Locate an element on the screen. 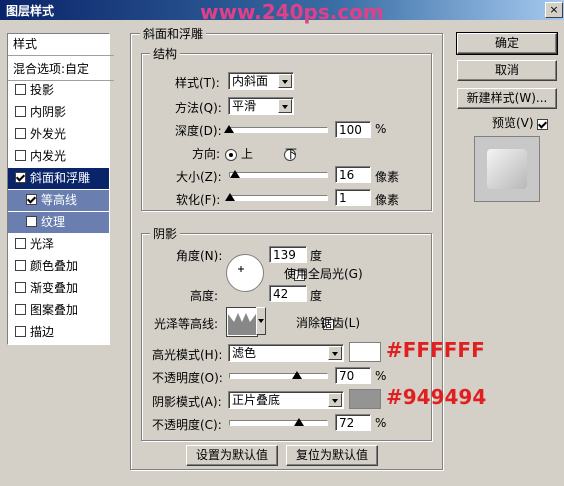 The width and height of the screenshot is (564, 486). style-item-gradient-overlay: 渐变叠加 is located at coordinates (58, 288).